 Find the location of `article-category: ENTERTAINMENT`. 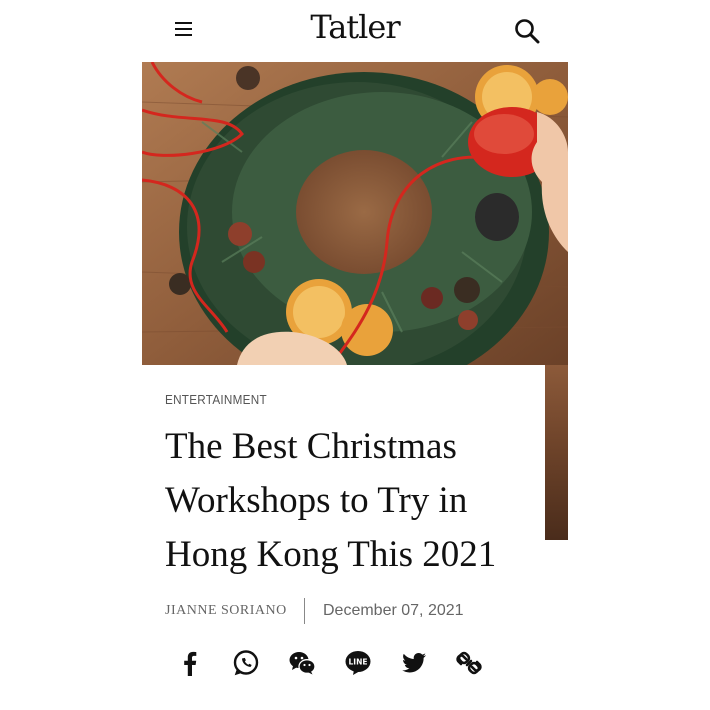

article-category: ENTERTAINMENT is located at coordinates (216, 399).